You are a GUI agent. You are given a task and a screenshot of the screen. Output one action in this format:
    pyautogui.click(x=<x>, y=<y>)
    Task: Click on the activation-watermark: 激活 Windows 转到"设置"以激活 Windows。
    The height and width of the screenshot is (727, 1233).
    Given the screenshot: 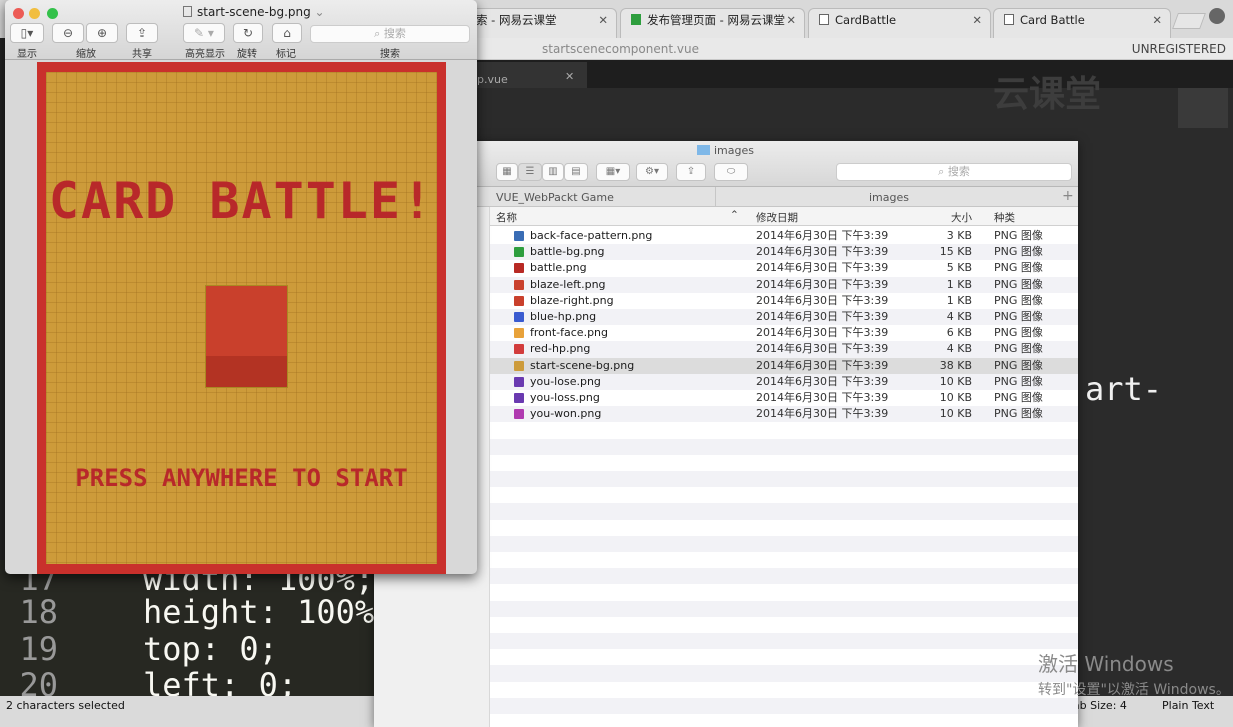 What is the action you would take?
    pyautogui.click(x=1134, y=673)
    